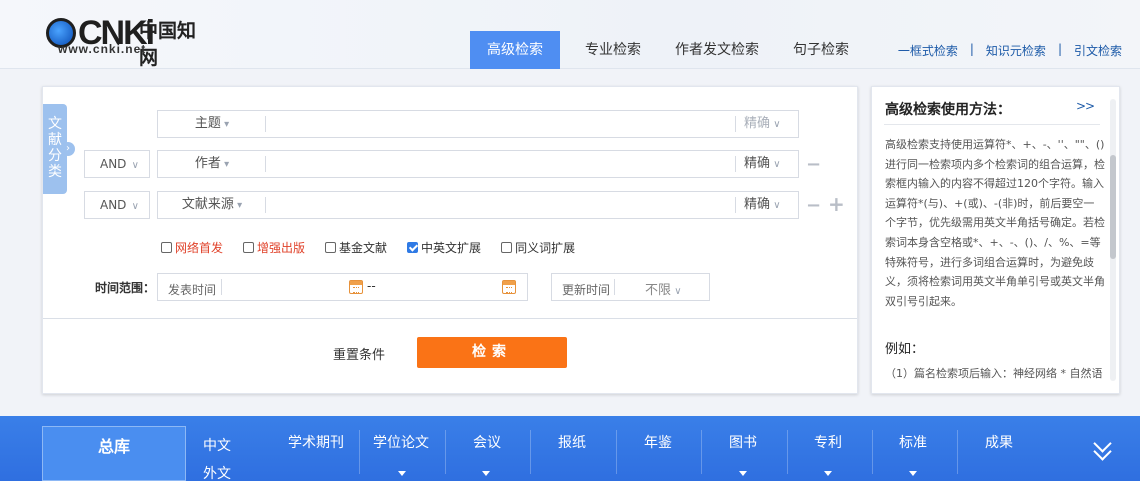 The height and width of the screenshot is (481, 1140). Describe the element at coordinates (500, 164) in the screenshot. I see `search-input-author` at that location.